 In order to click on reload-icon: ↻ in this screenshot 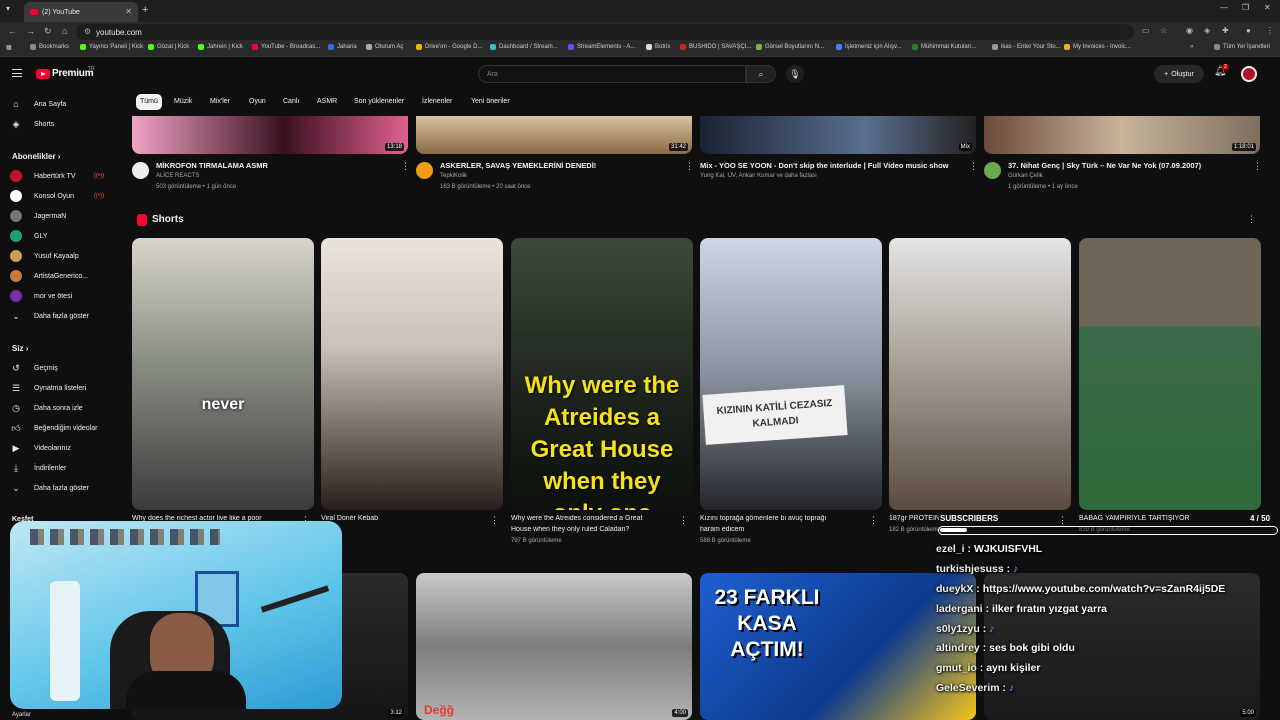, I will do `click(48, 31)`.